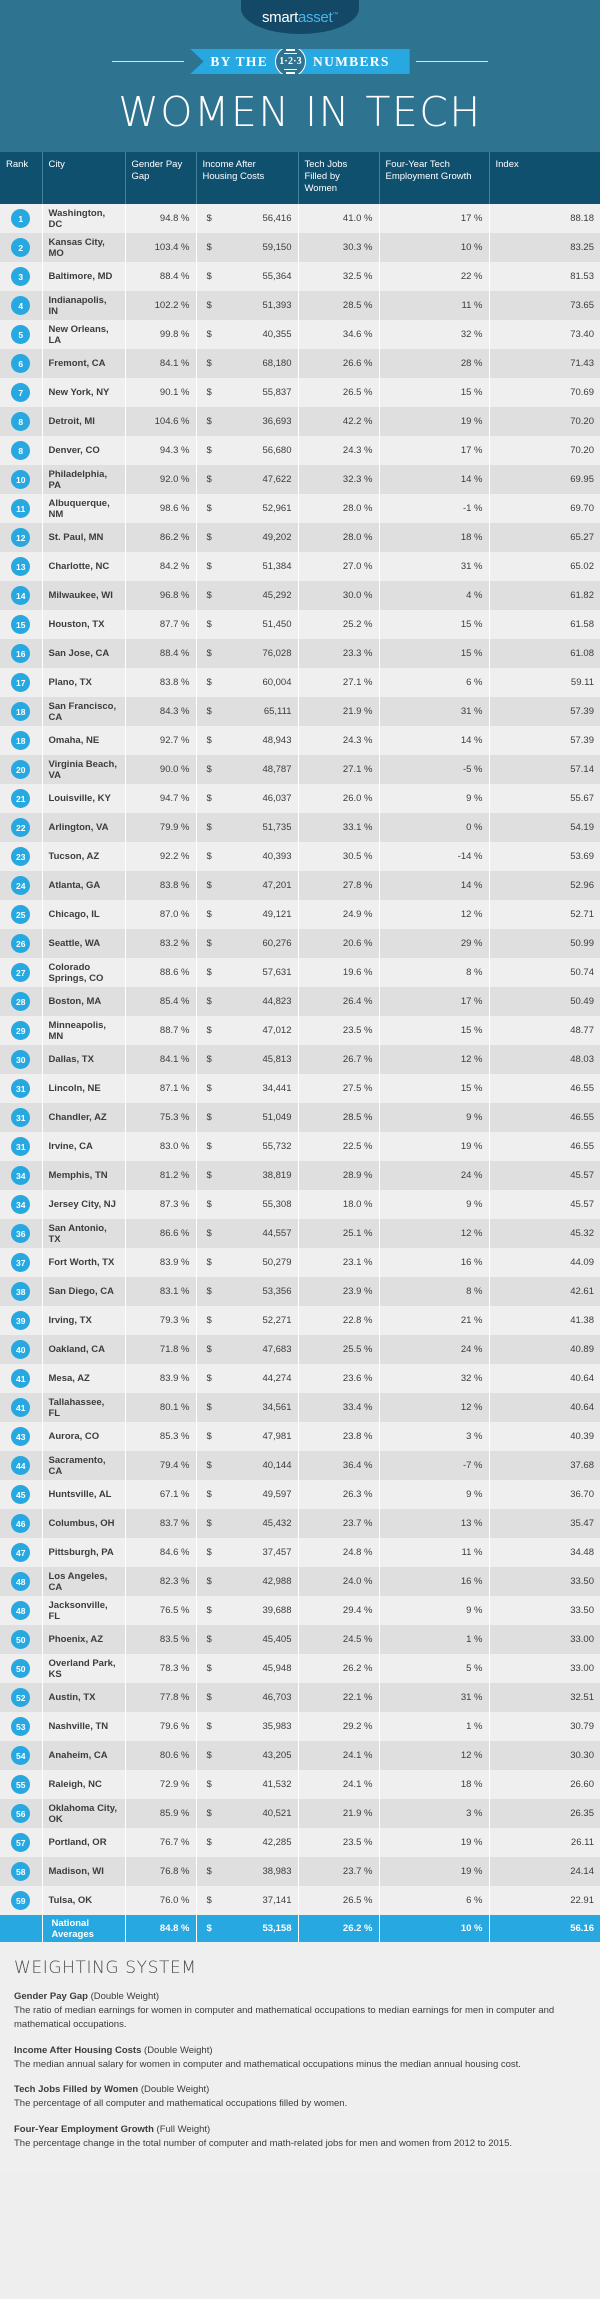  I want to click on income-after-housing-value: $52,961, so click(247, 508).